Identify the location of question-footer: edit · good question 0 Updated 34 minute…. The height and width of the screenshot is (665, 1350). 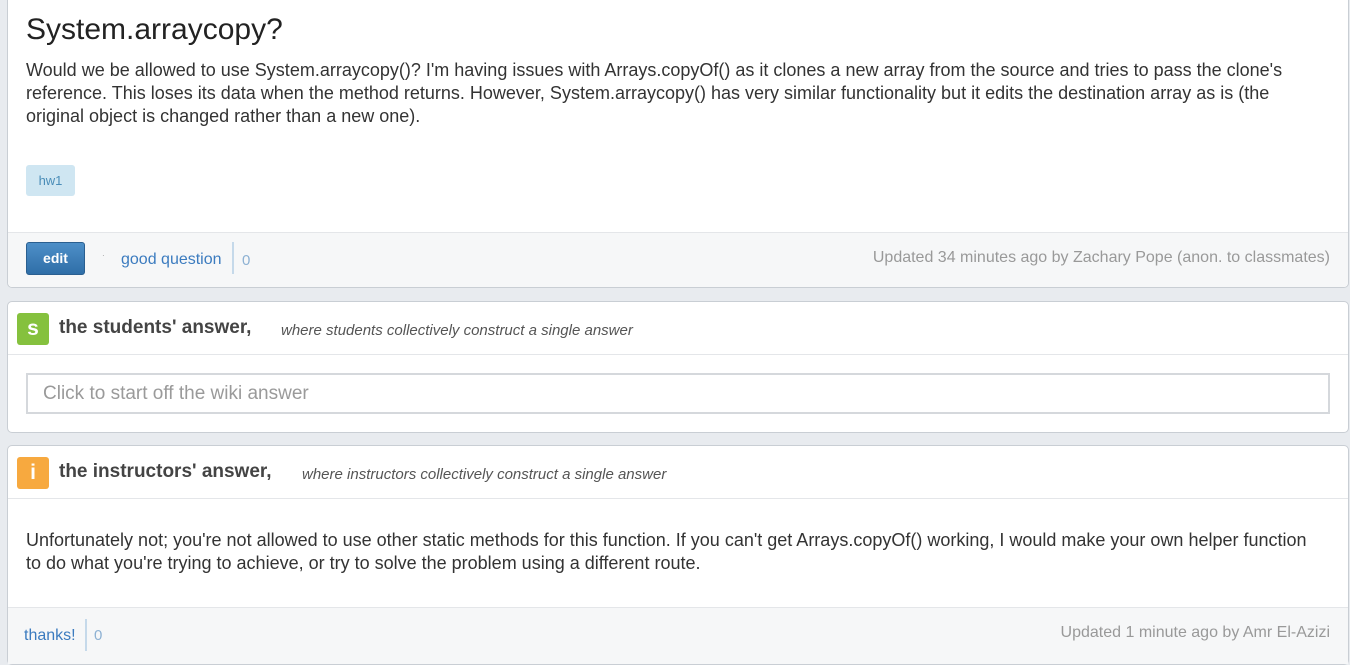
(678, 259).